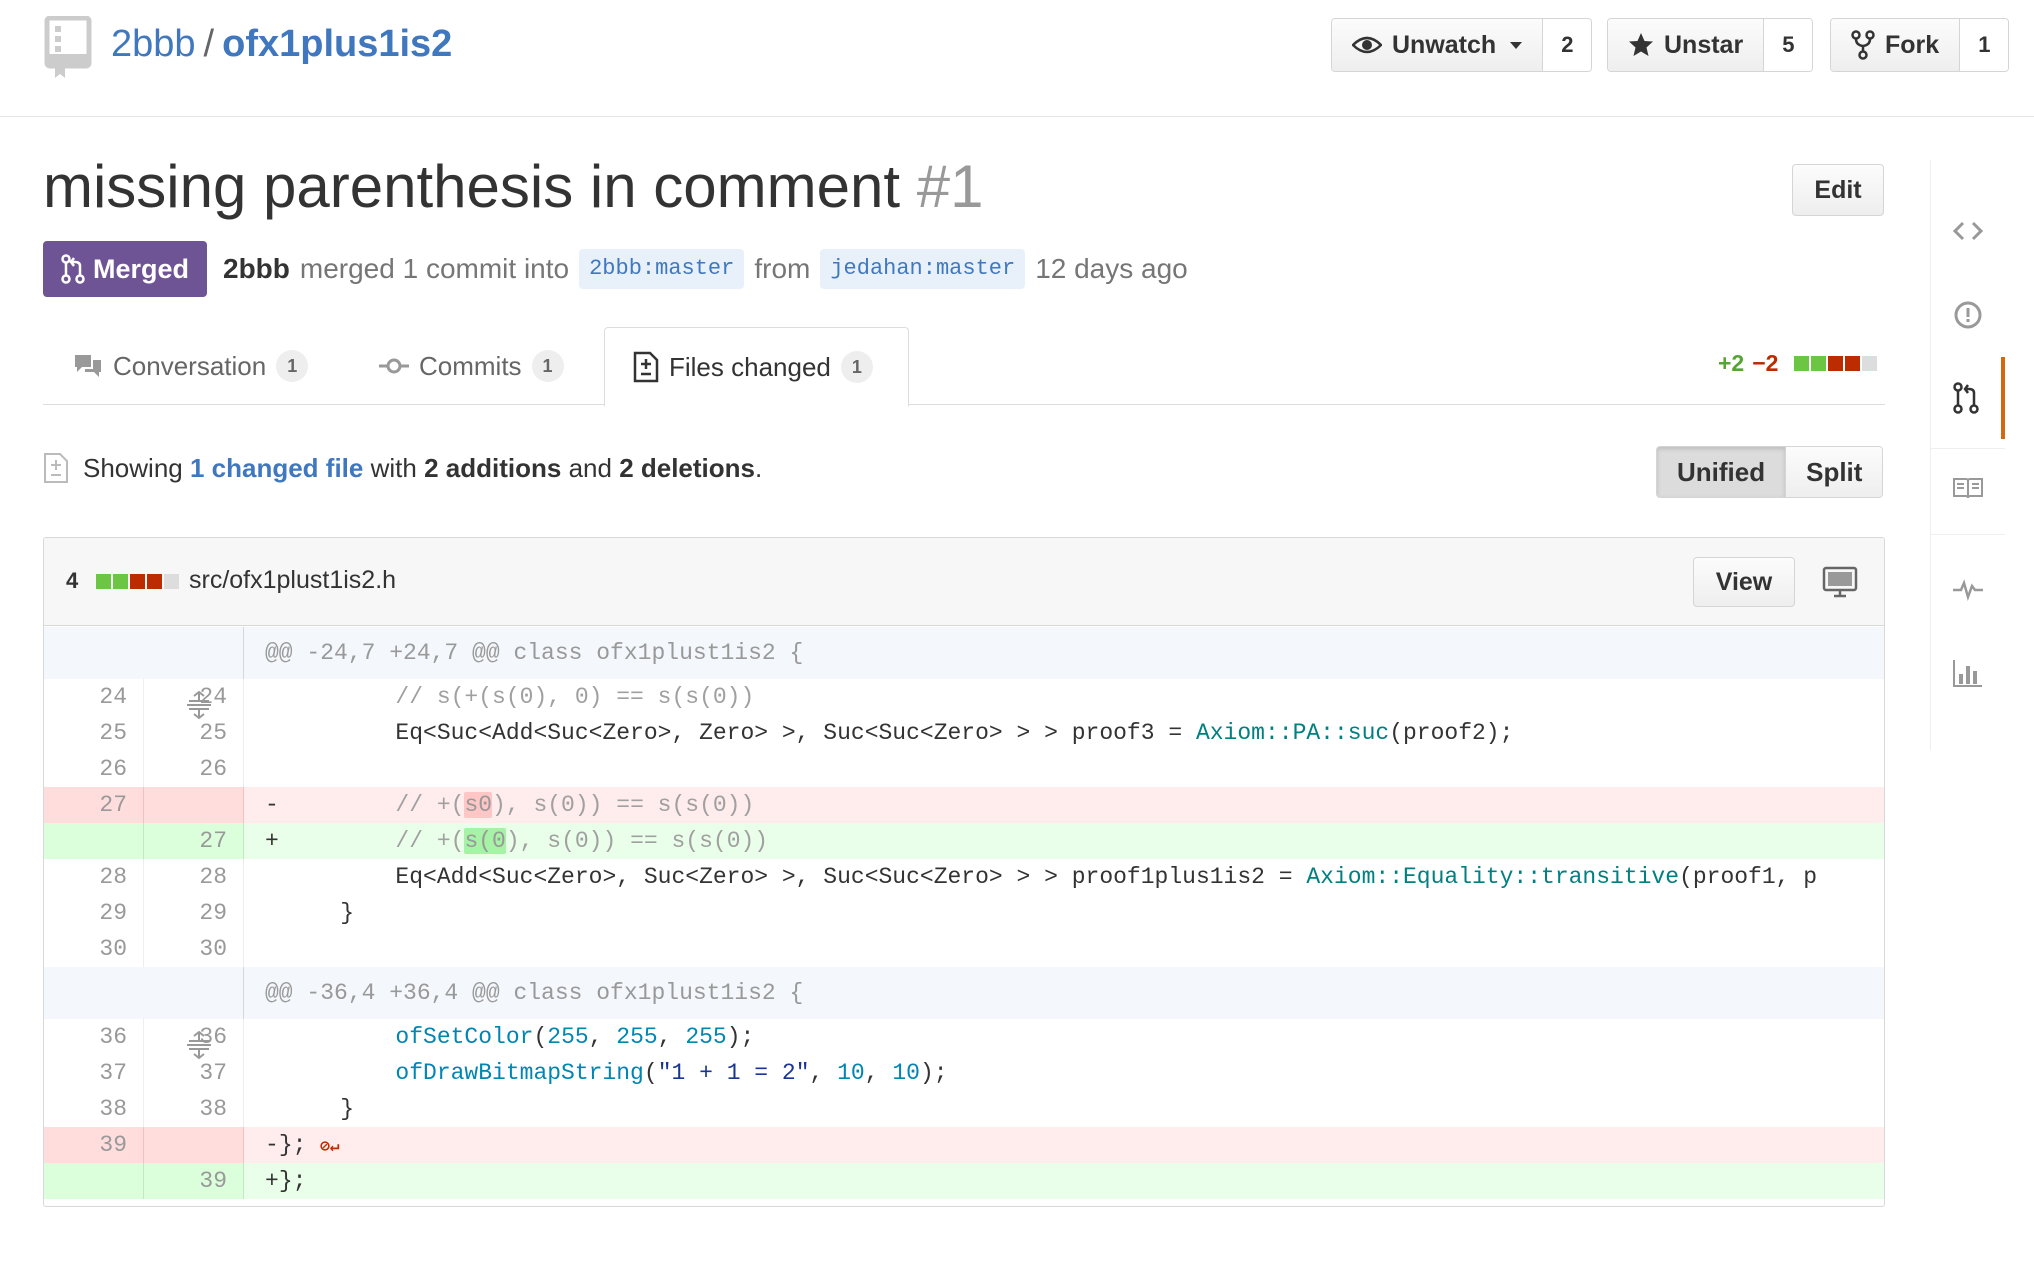 The width and height of the screenshot is (2034, 1280). Describe the element at coordinates (1722, 472) in the screenshot. I see `unified-view-button: Unified` at that location.